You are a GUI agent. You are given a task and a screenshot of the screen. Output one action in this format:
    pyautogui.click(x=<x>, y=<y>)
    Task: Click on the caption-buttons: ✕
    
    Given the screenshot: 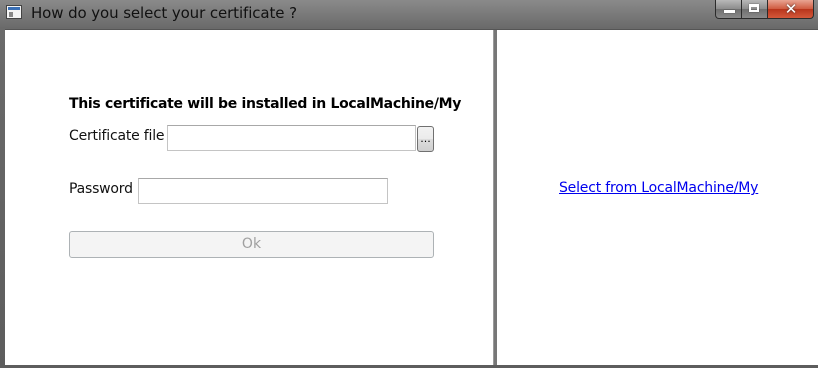 What is the action you would take?
    pyautogui.click(x=764, y=10)
    